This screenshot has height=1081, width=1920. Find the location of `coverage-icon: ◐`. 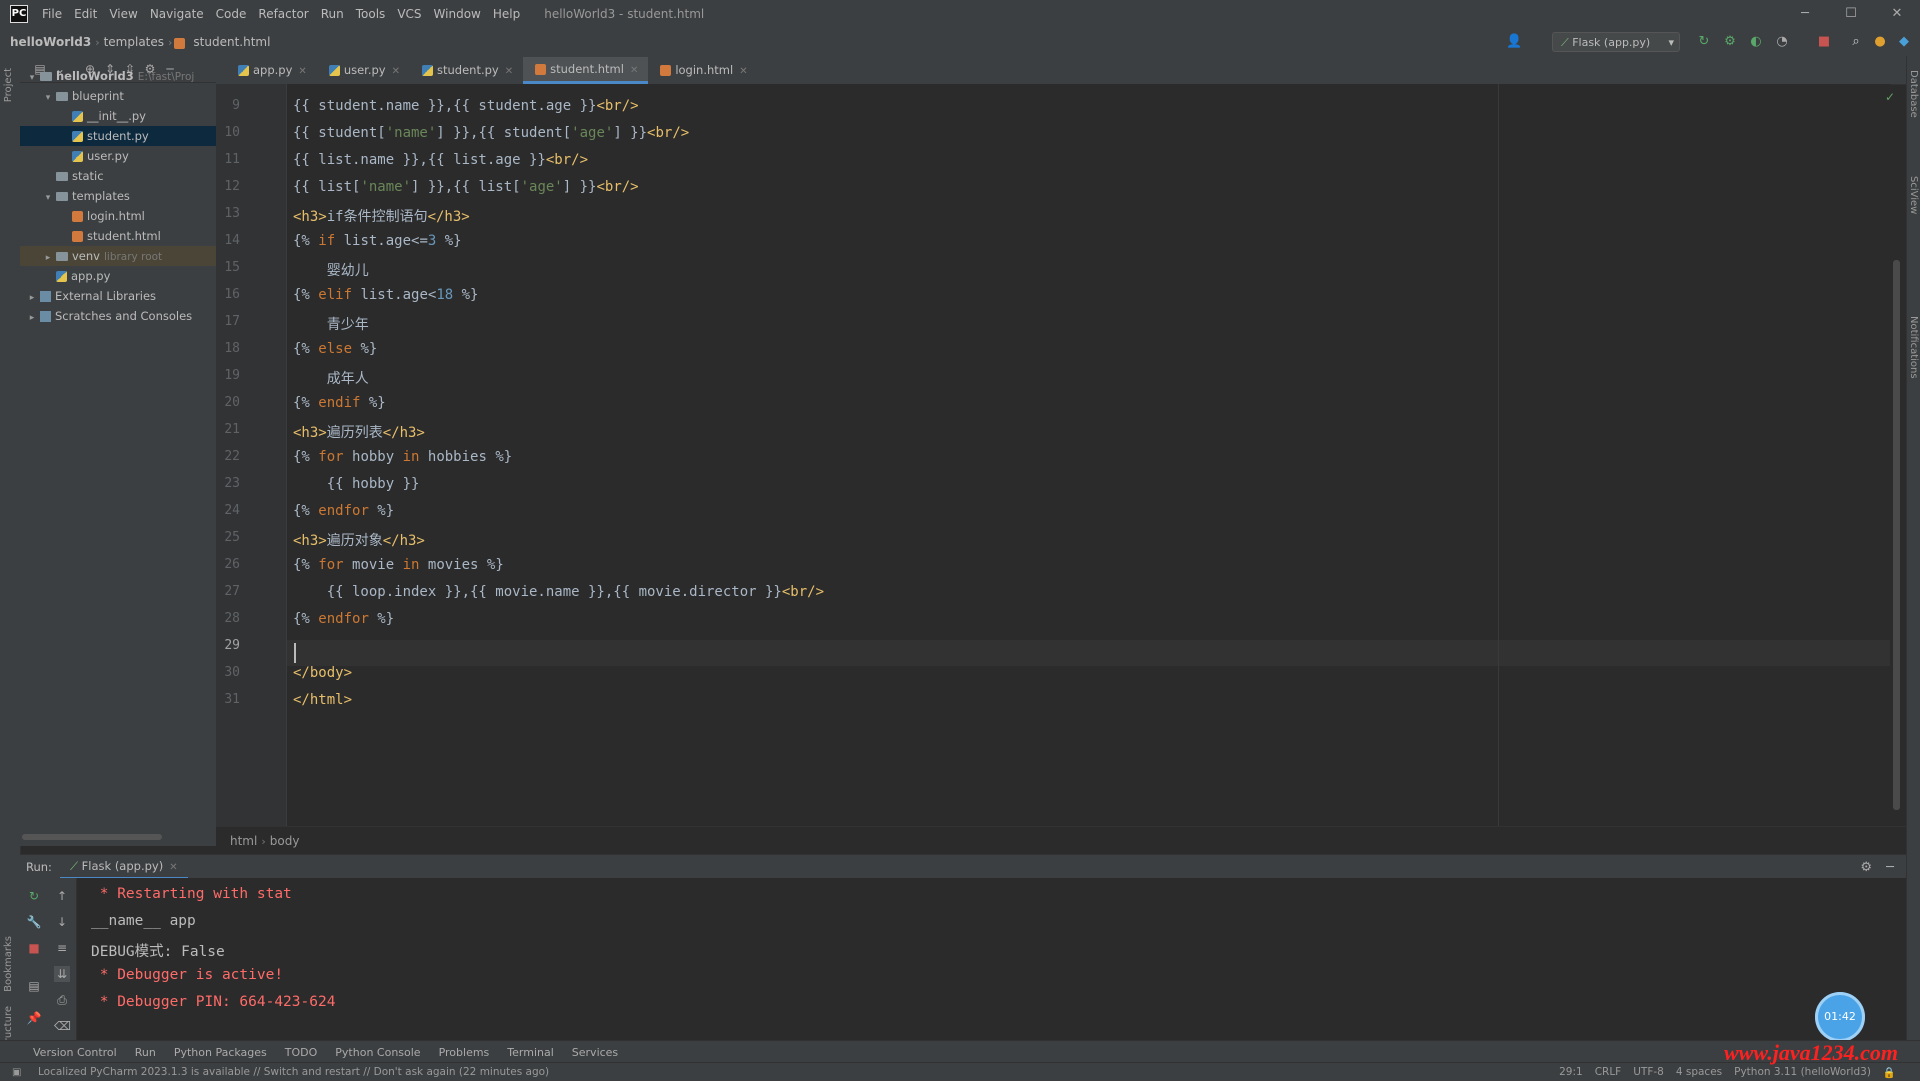

coverage-icon: ◐ is located at coordinates (1756, 42).